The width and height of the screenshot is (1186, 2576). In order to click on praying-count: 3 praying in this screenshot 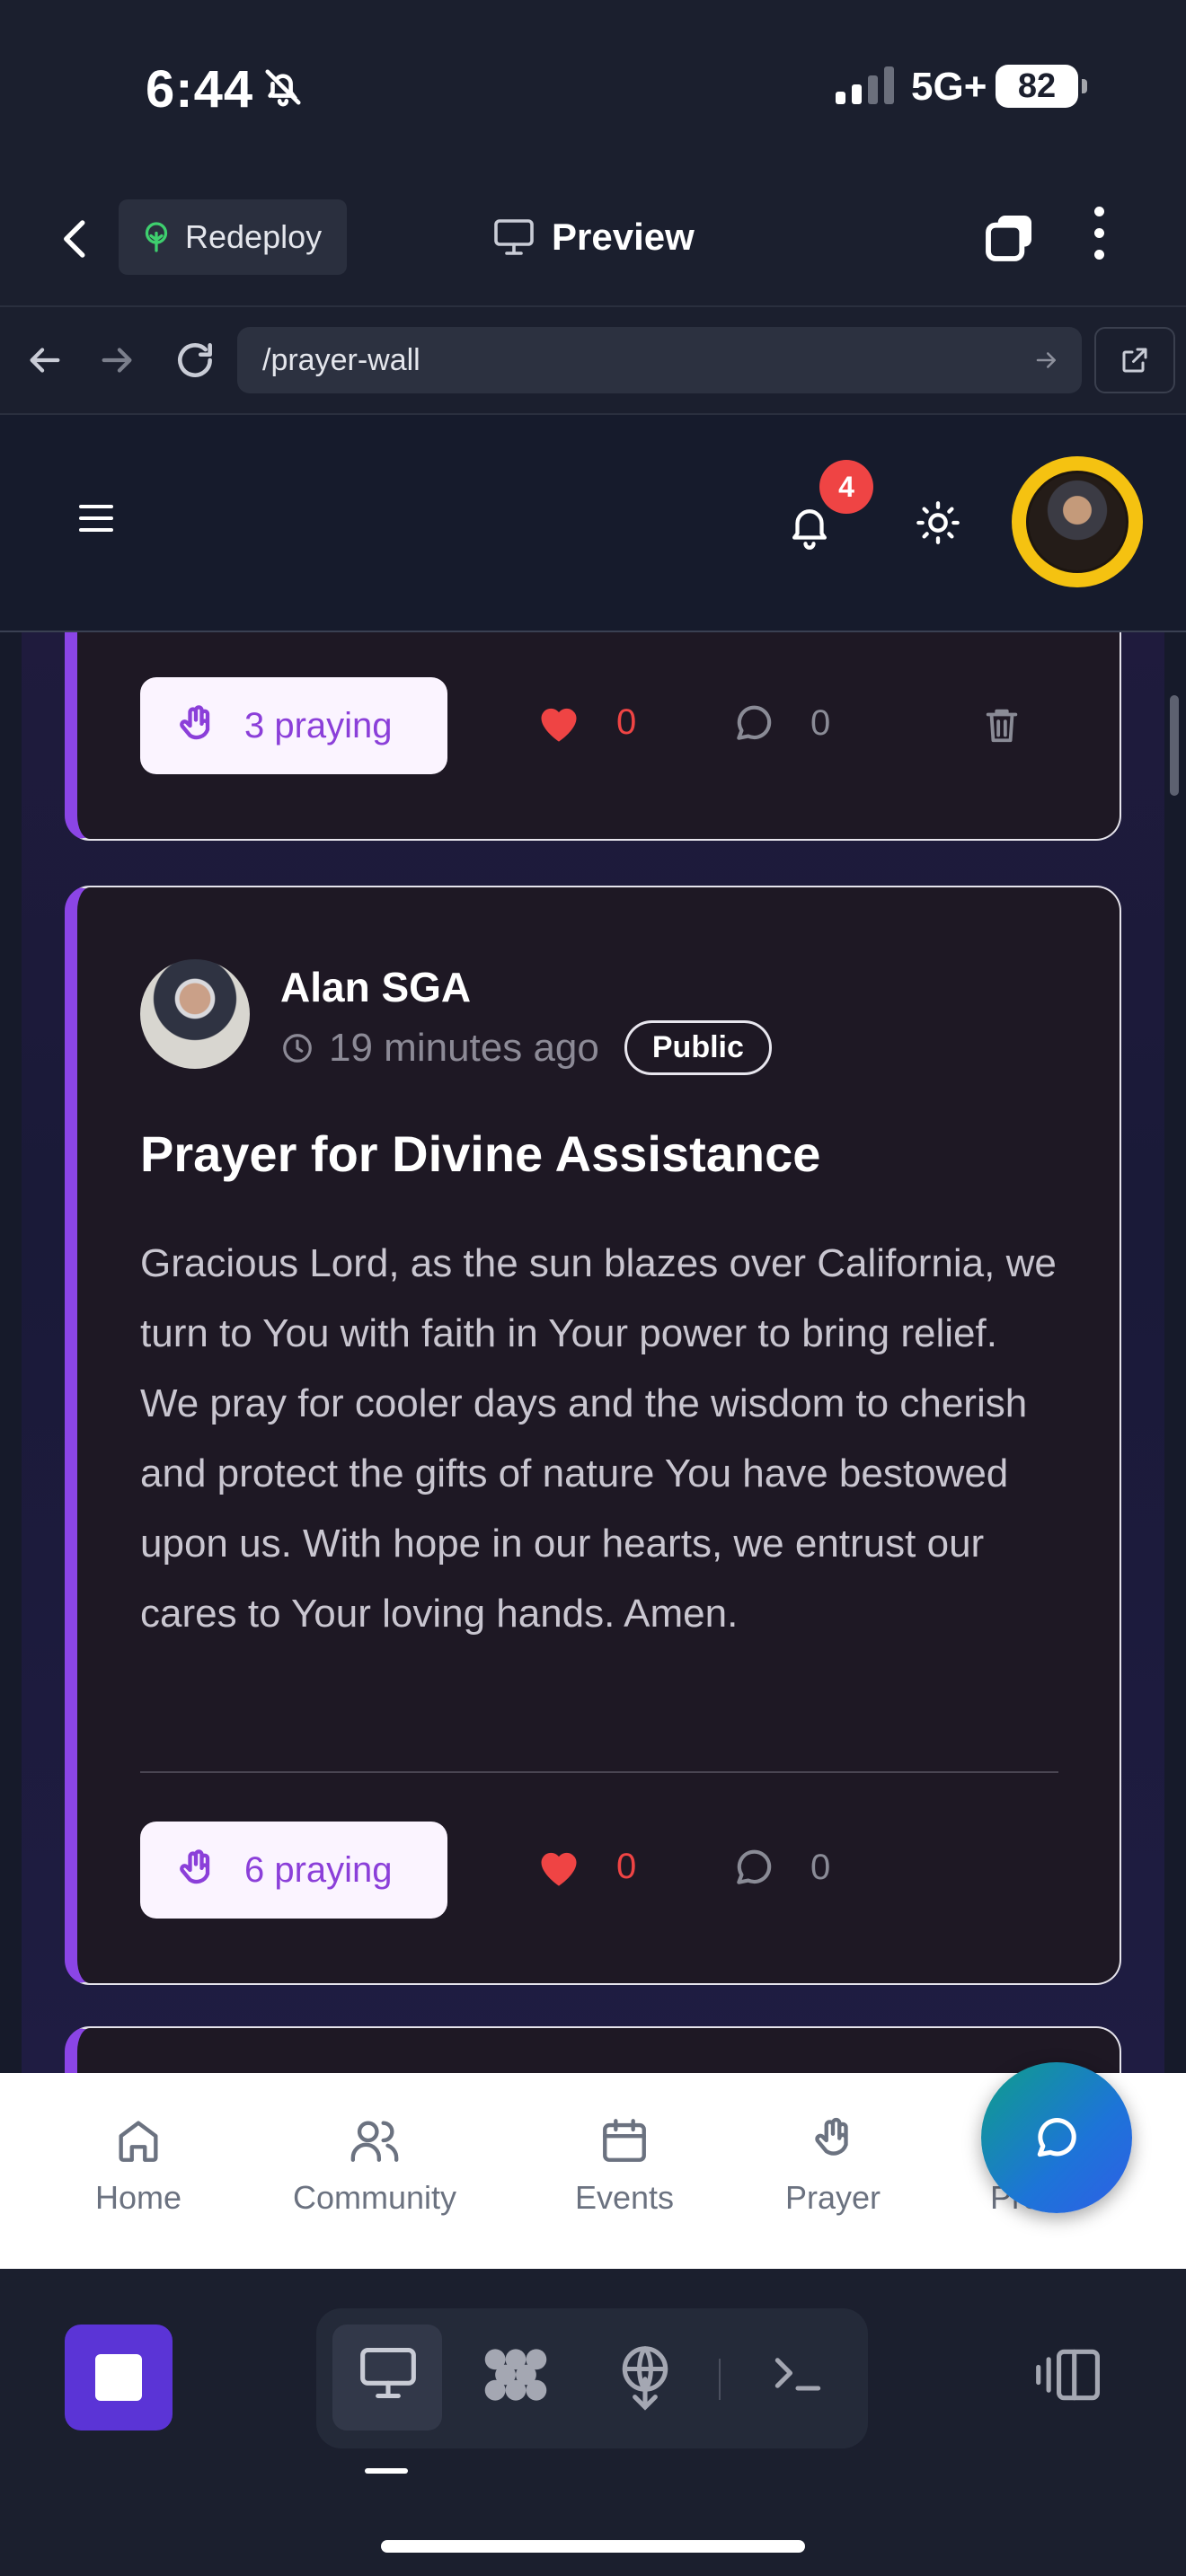, I will do `click(318, 725)`.